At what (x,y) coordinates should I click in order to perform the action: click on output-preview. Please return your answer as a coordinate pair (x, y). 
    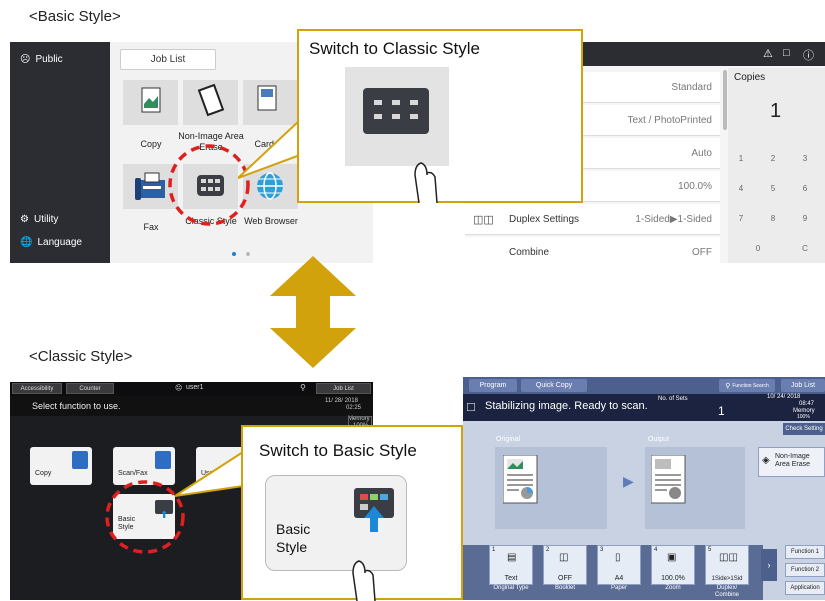
    Looking at the image, I should click on (695, 488).